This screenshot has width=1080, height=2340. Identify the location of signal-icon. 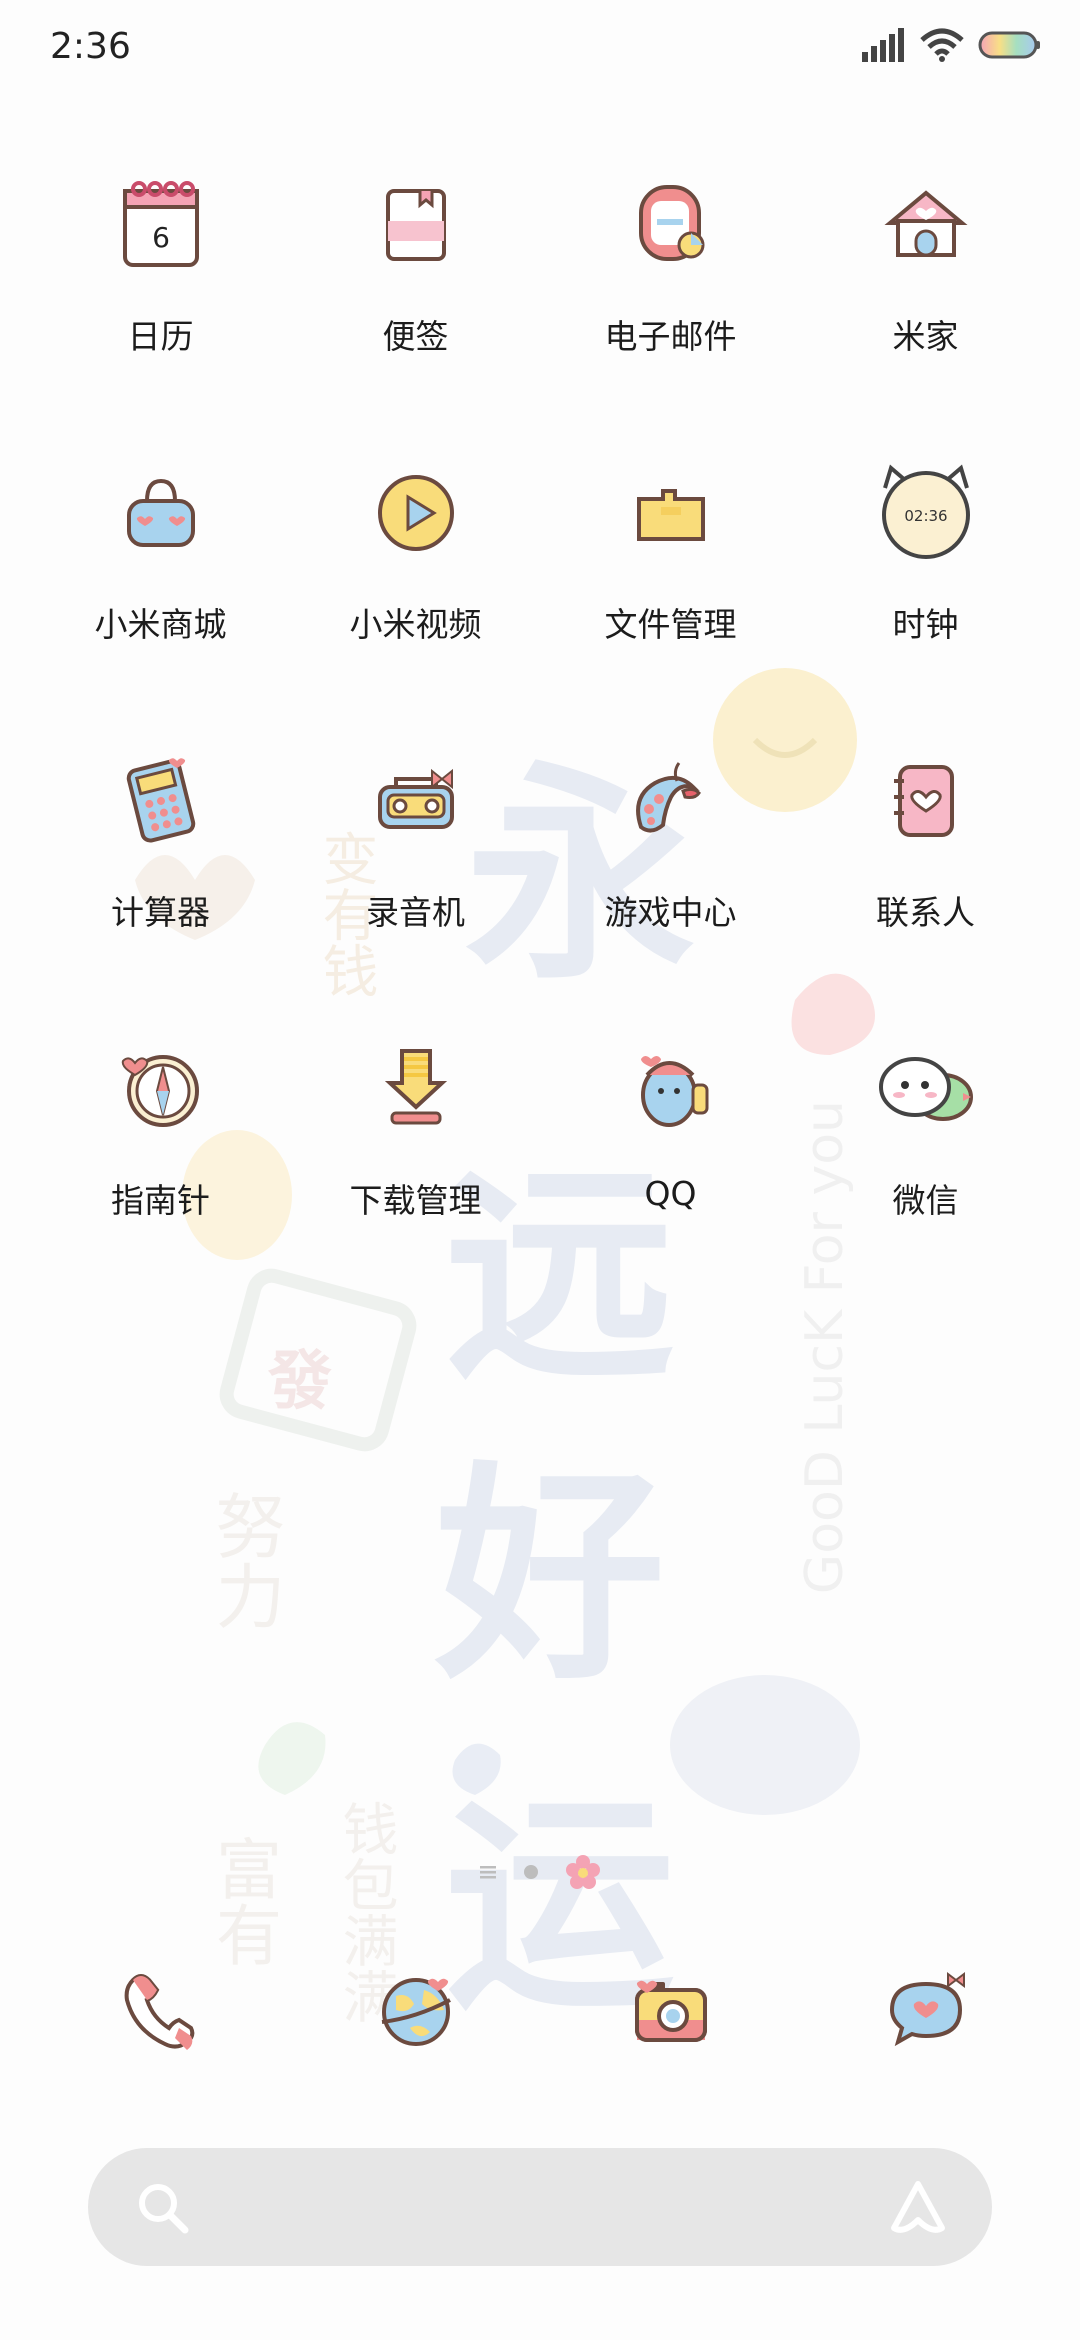
(883, 45).